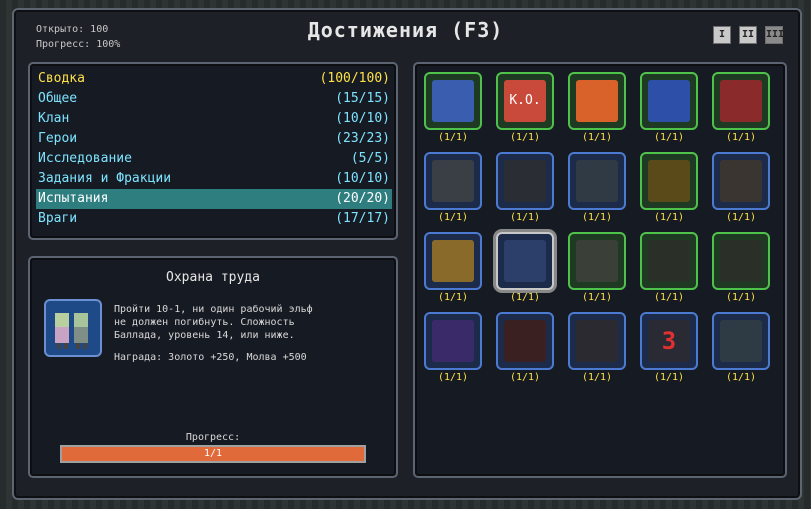  I want to click on progress-text: 1/1, so click(213, 453).